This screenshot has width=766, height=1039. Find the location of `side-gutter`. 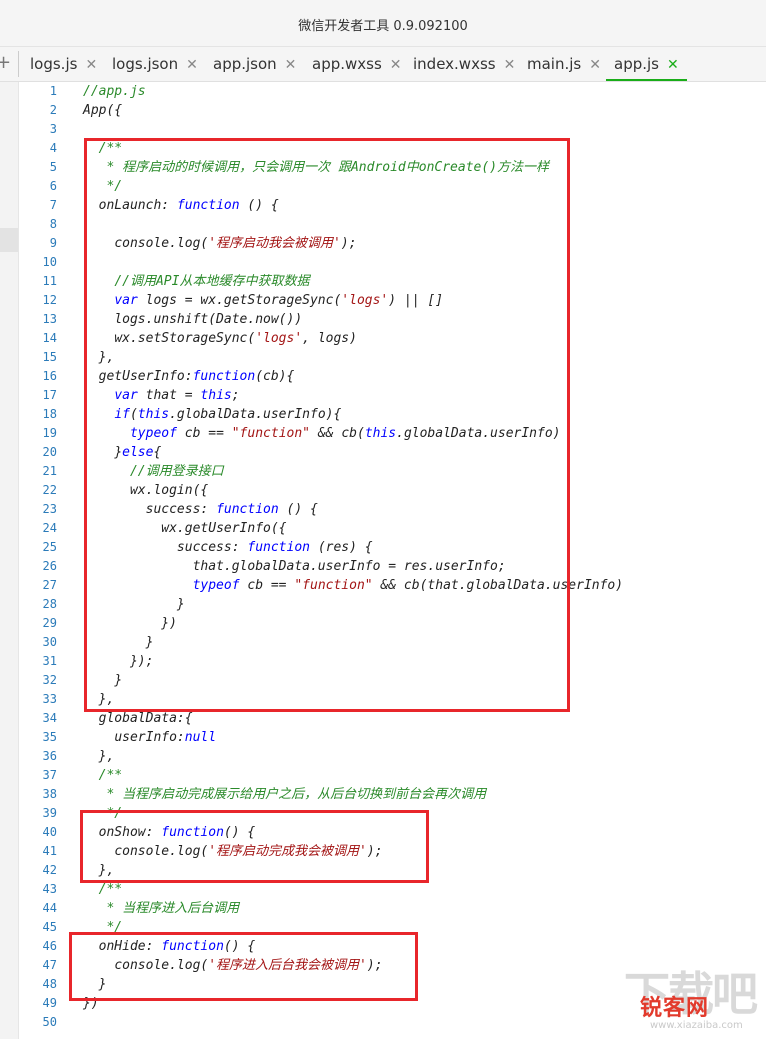

side-gutter is located at coordinates (9, 560).